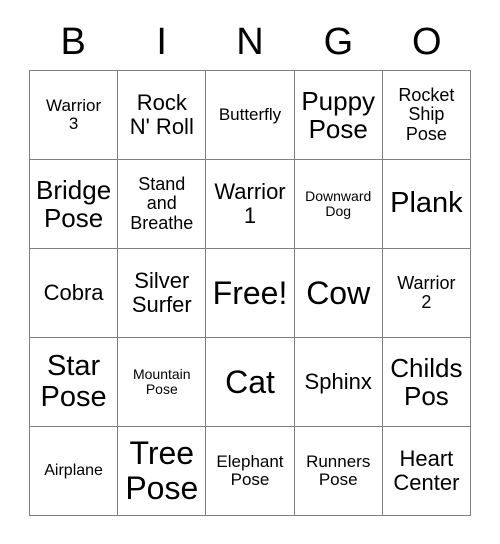 The image size is (500, 544). I want to click on bingo-cell-label: Cat, so click(250, 381).